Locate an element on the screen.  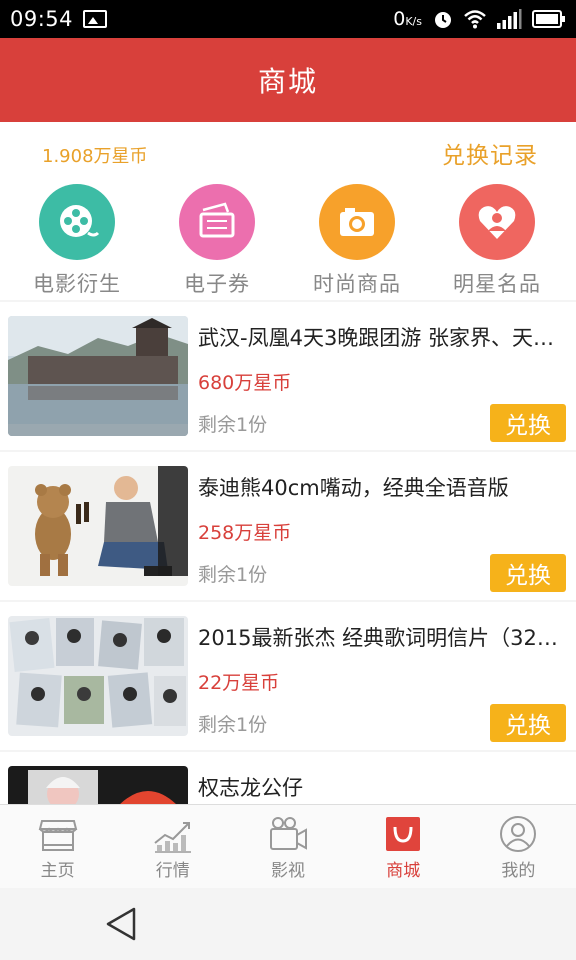
tab-label: 行情 is located at coordinates (172, 871).